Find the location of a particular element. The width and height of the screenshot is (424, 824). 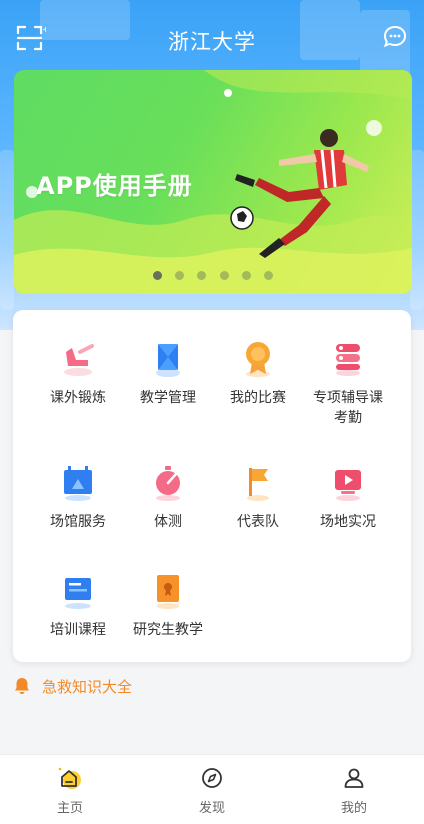

chat-icon is located at coordinates (395, 36).